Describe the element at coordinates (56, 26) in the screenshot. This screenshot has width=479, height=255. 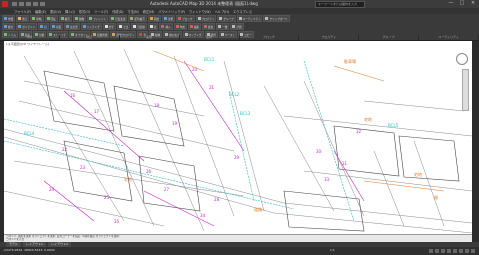
I see `ribbon-button: 円弧` at that location.